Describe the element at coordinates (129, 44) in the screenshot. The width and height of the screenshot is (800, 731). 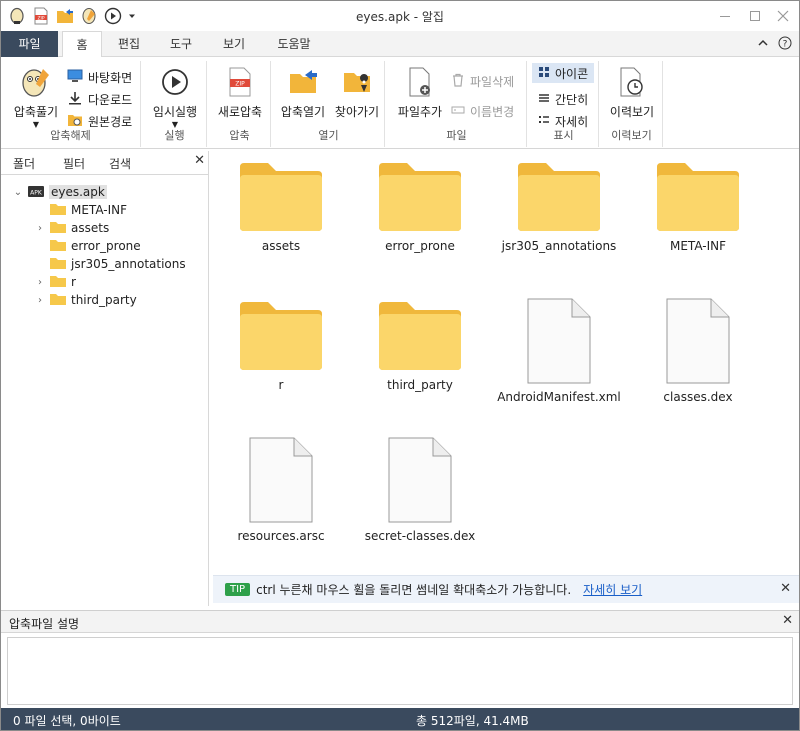
I see `tab-edit: 편집` at that location.